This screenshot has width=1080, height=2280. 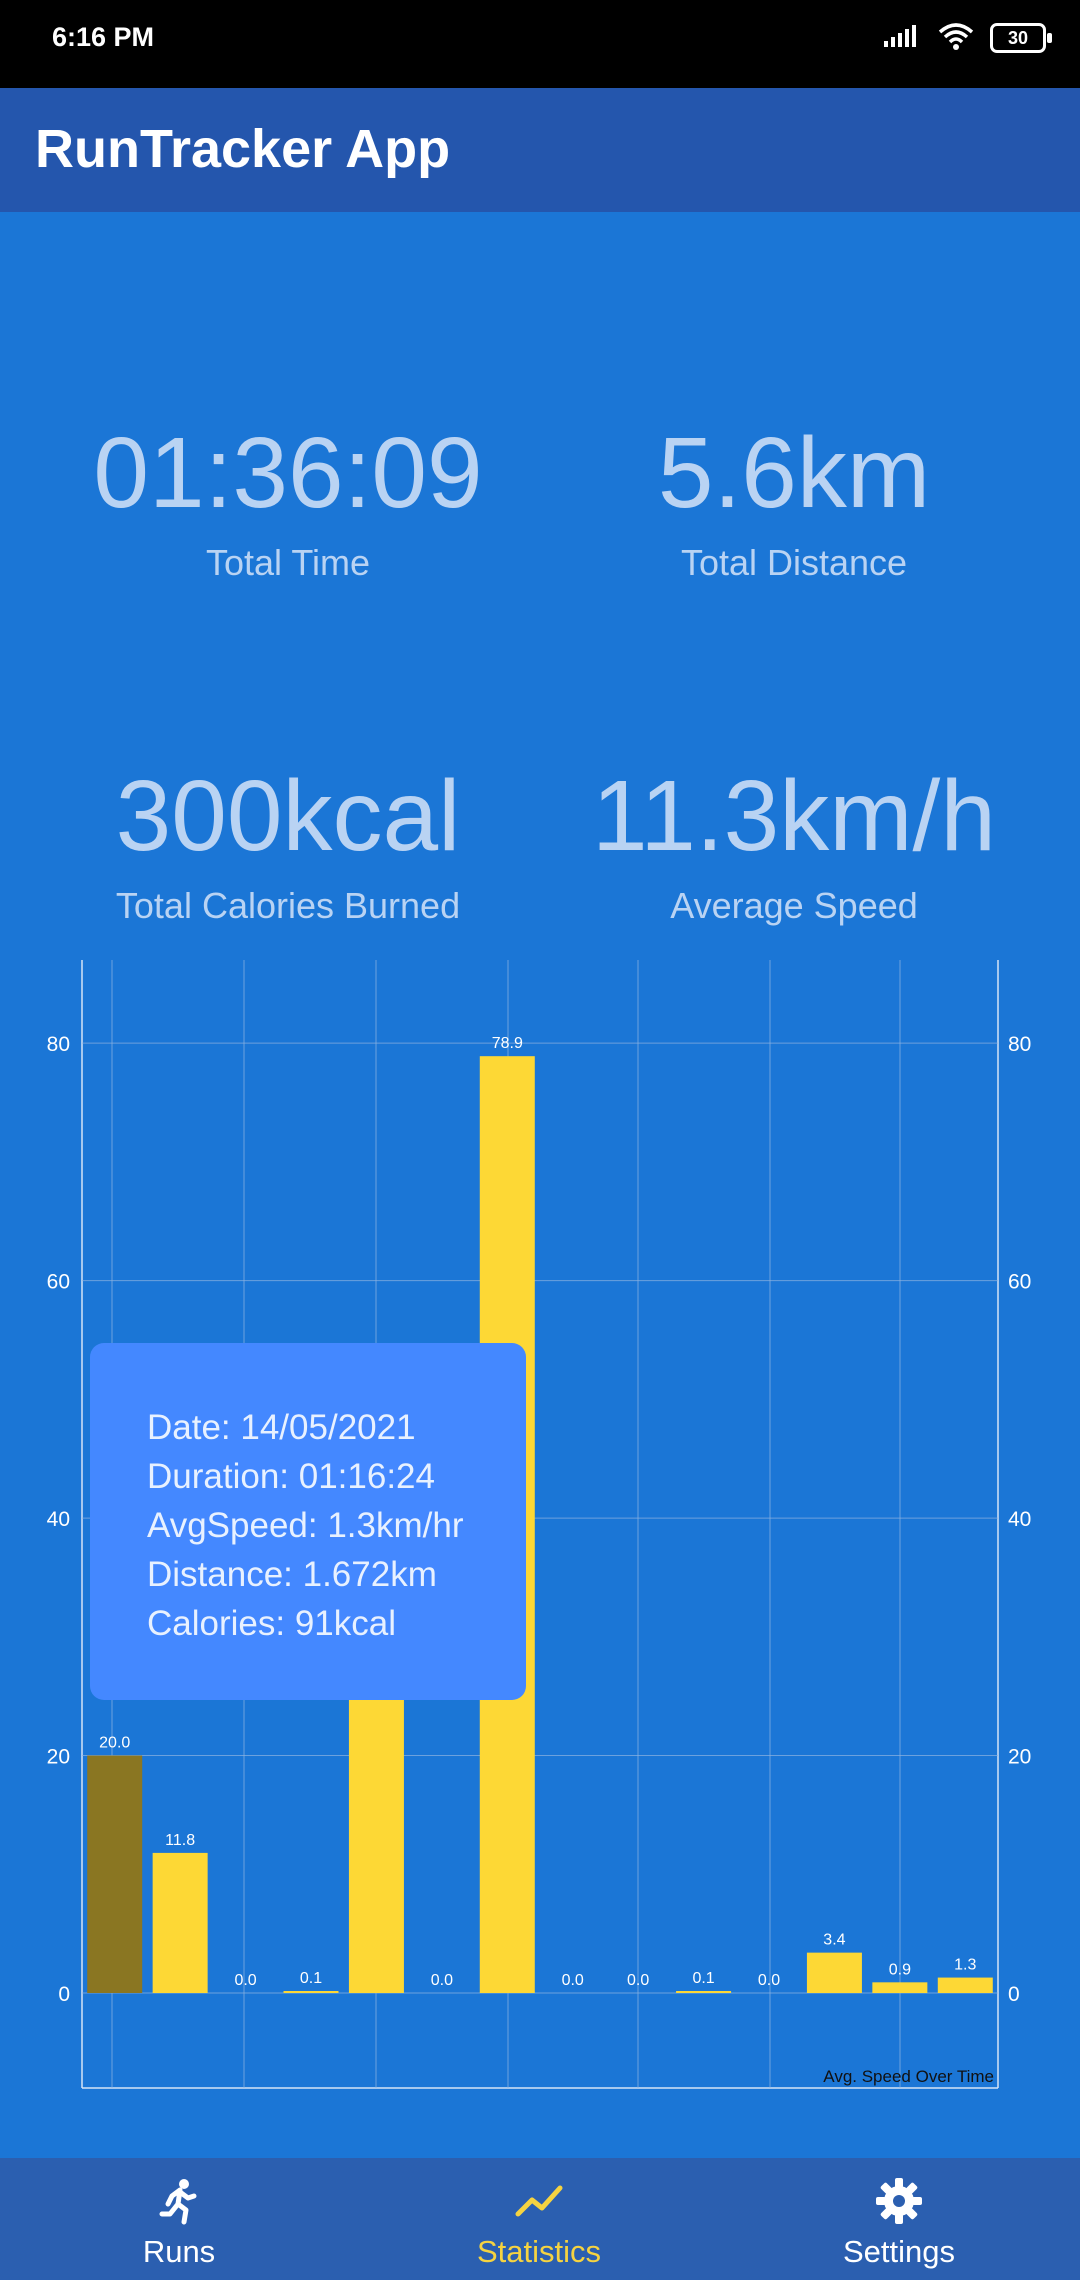 I want to click on tooltip-distance: Distance: 1.672km, so click(x=292, y=1574).